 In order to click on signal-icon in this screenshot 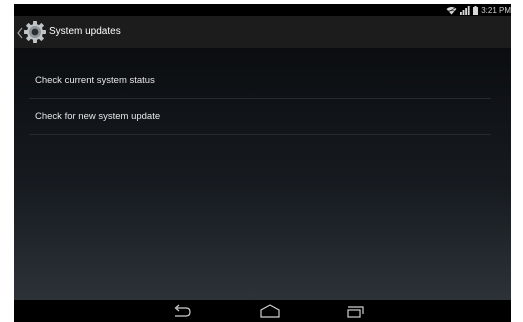, I will do `click(465, 10)`.